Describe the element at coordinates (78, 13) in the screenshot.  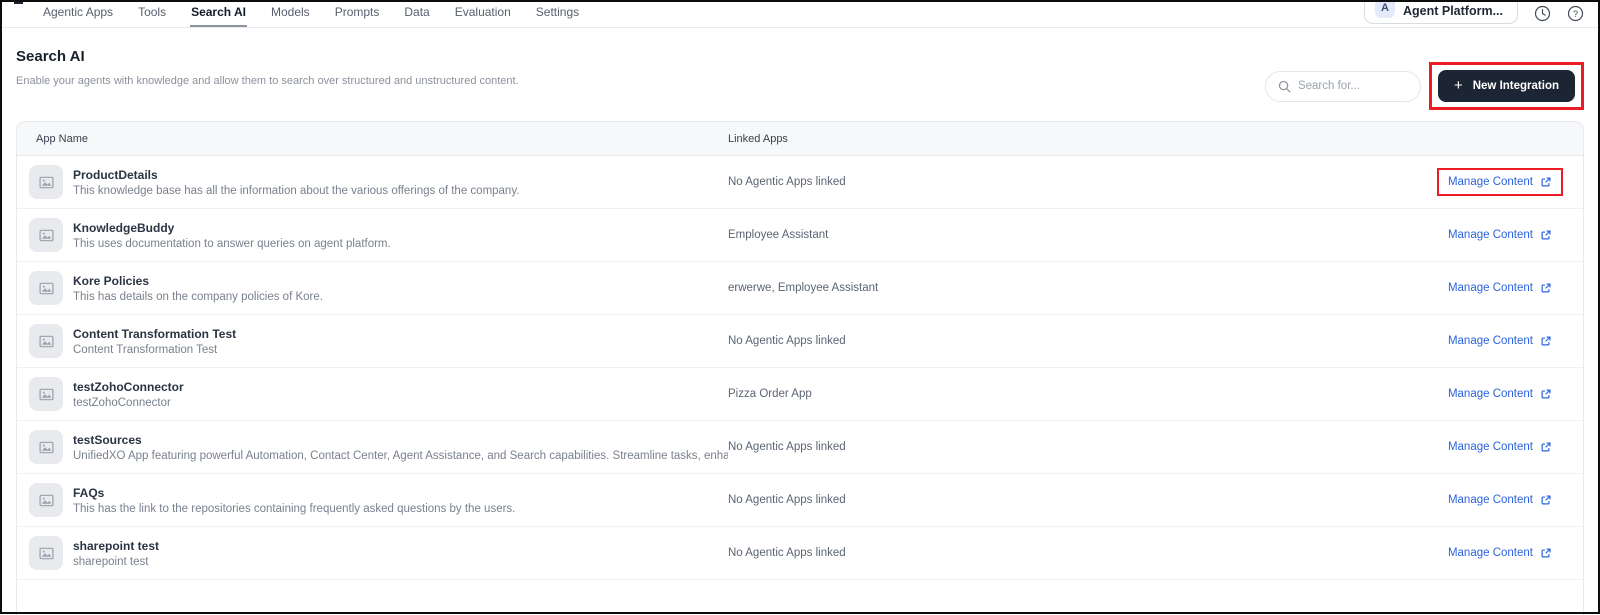
I see `tab-agentic-apps: Agentic Apps` at that location.